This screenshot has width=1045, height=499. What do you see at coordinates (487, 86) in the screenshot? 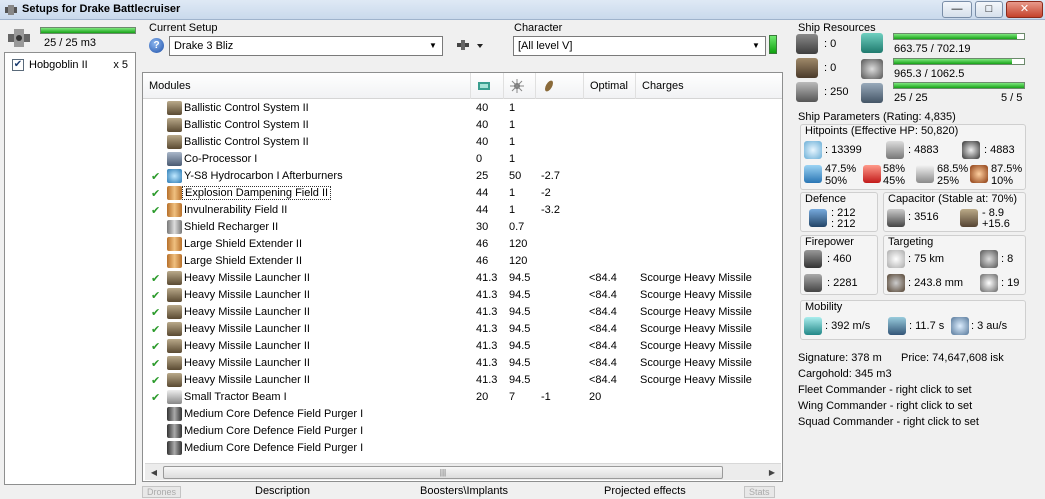
I see `column-cpu` at bounding box center [487, 86].